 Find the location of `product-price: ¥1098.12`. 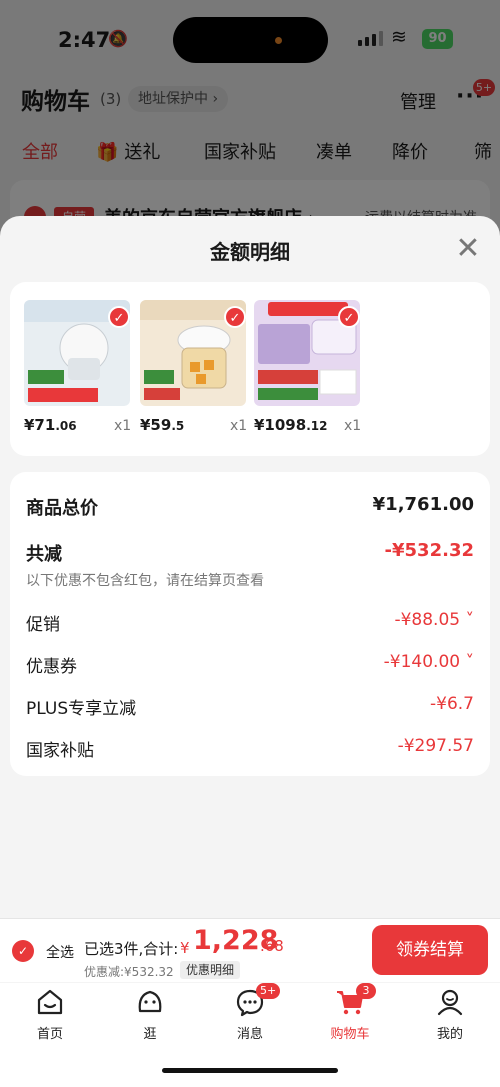

product-price: ¥1098.12 is located at coordinates (290, 425).